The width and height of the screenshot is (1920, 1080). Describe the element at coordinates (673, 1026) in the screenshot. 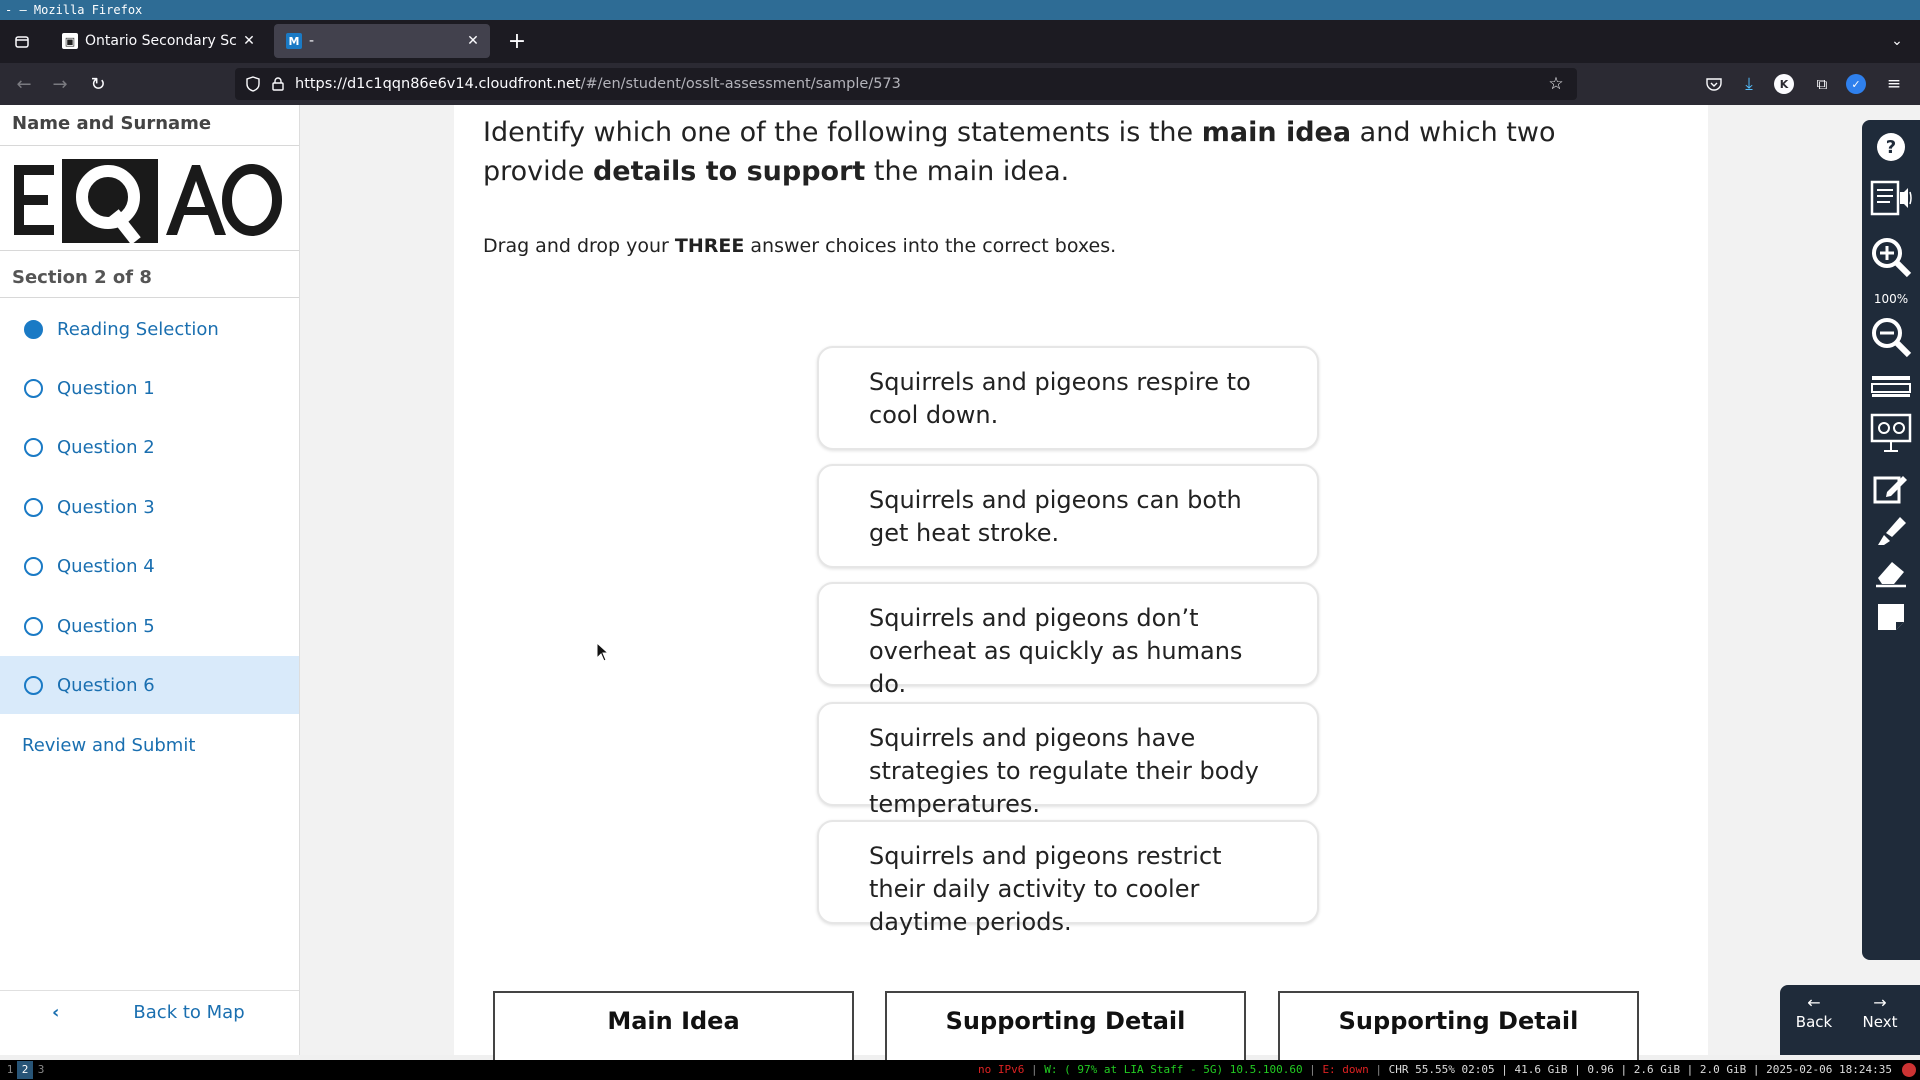

I see `drop-box-main-idea: Main Idea` at that location.